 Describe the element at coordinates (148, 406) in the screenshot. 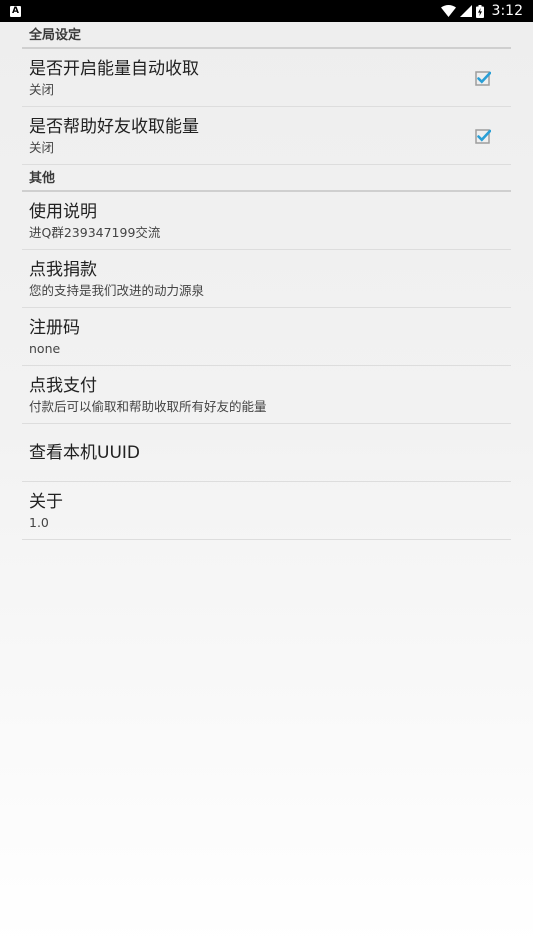

I see `pref-summary: 付款后可以偷取和帮助收取所有好友的能量` at that location.